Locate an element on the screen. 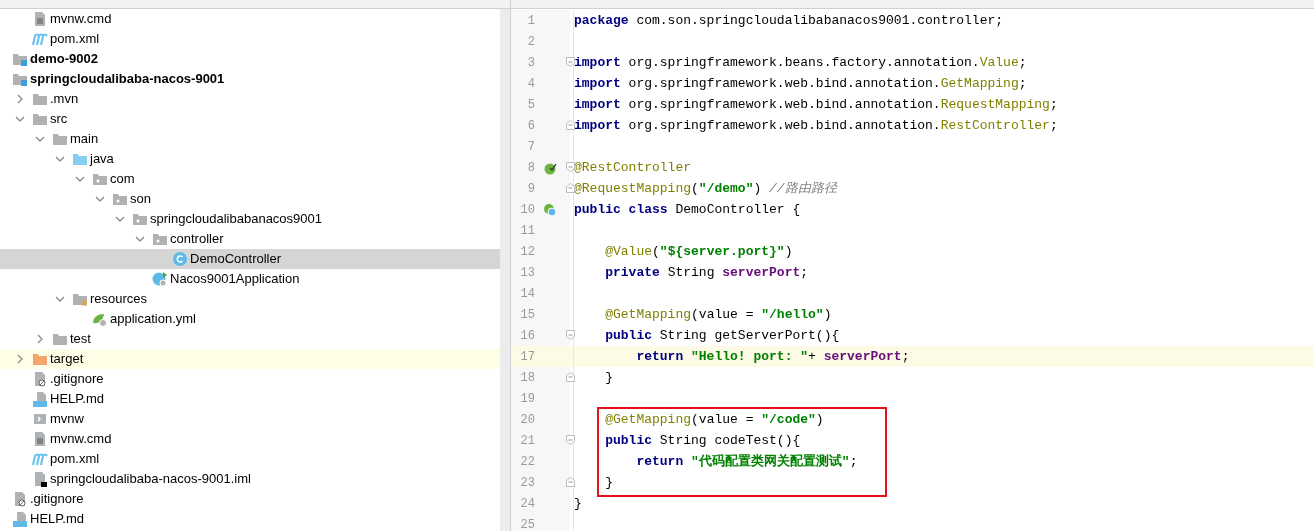  line-number: 20 is located at coordinates (527, 420).